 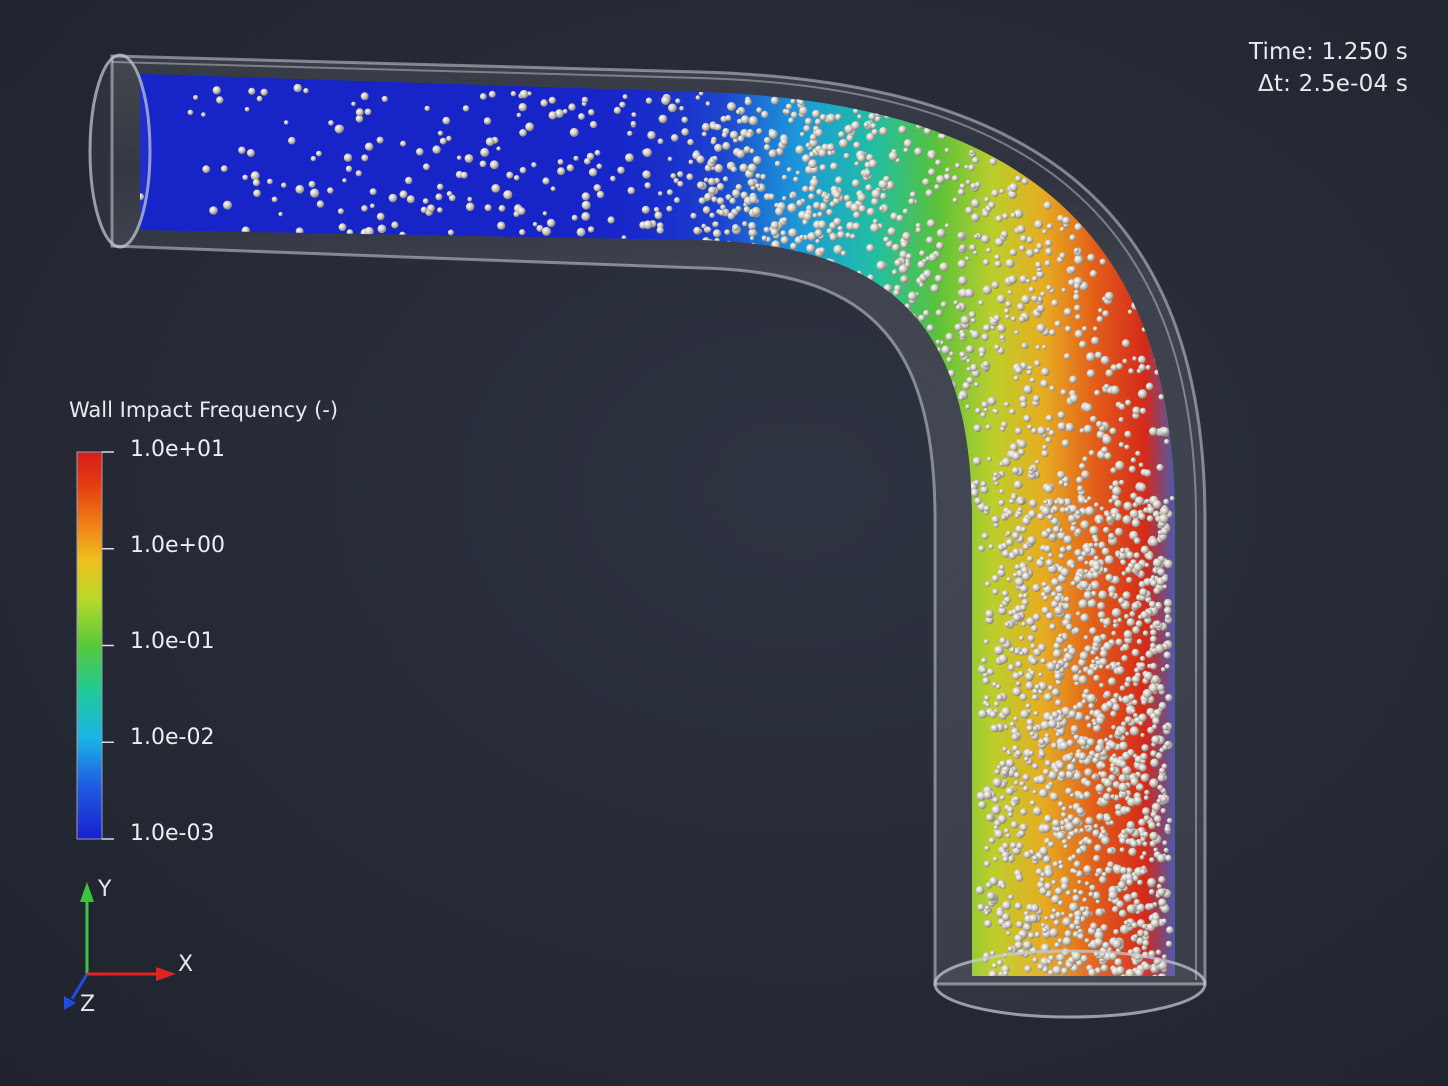 What do you see at coordinates (177, 545) in the screenshot?
I see `colorbar-tick-label: 1.0e+00` at bounding box center [177, 545].